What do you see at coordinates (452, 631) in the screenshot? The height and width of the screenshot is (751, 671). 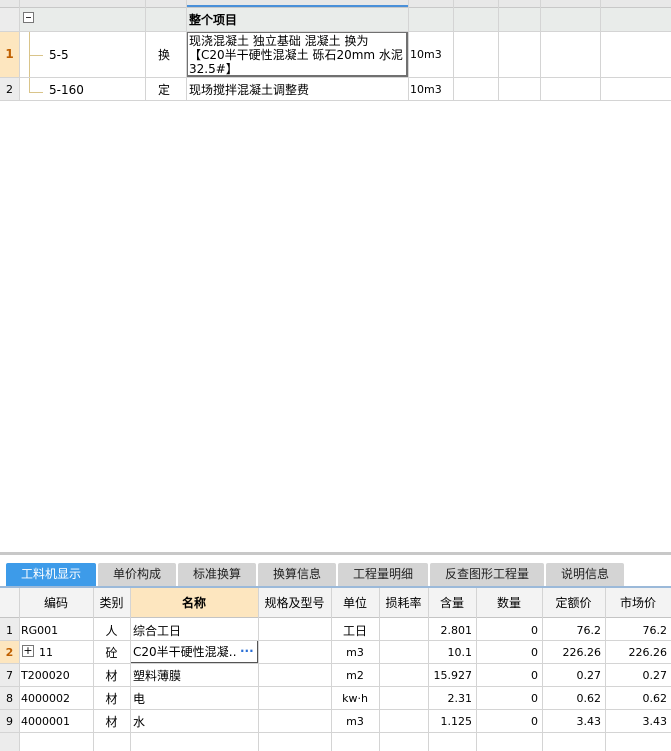 I see `table-cell-content: 2.801` at bounding box center [452, 631].